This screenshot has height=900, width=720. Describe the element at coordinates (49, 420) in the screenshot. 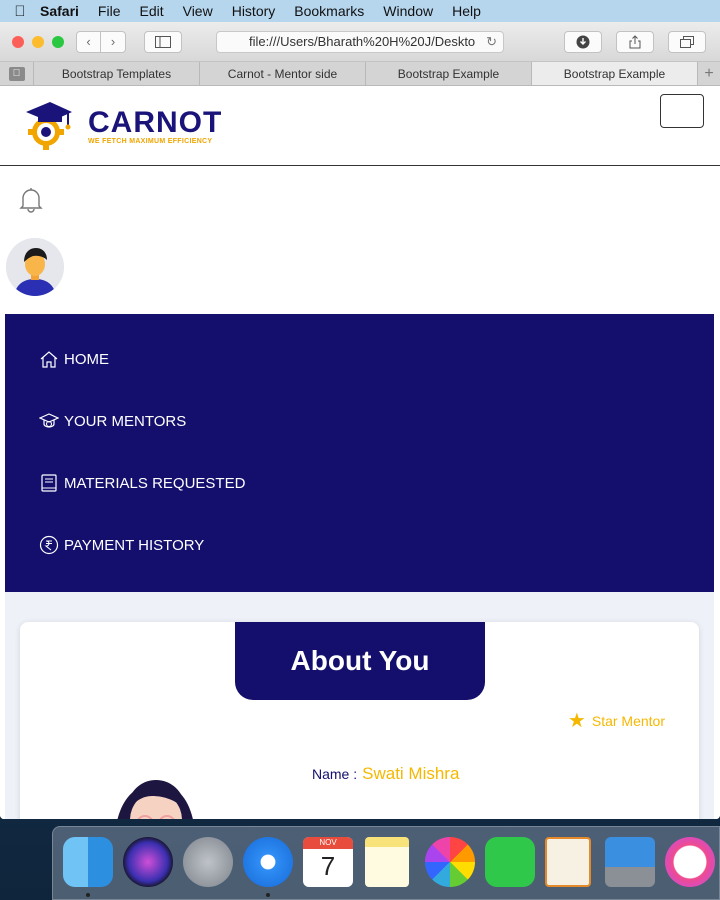

I see `mentors-icon` at that location.